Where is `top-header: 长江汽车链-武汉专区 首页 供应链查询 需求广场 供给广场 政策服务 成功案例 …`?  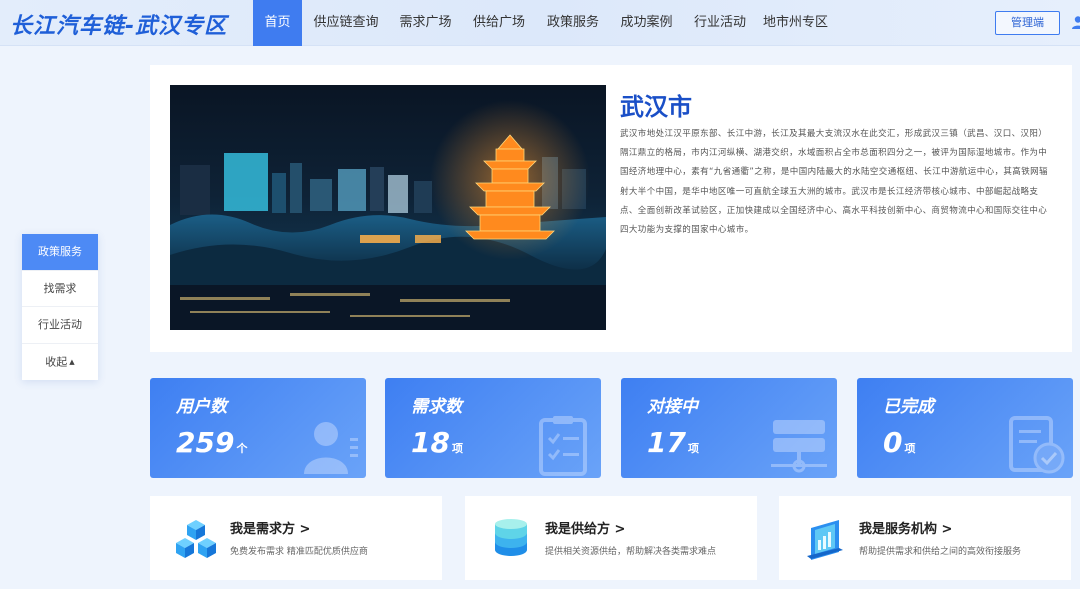 top-header: 长江汽车链-武汉专区 首页 供应链查询 需求广场 供给广场 政策服务 成功案例 … is located at coordinates (540, 23).